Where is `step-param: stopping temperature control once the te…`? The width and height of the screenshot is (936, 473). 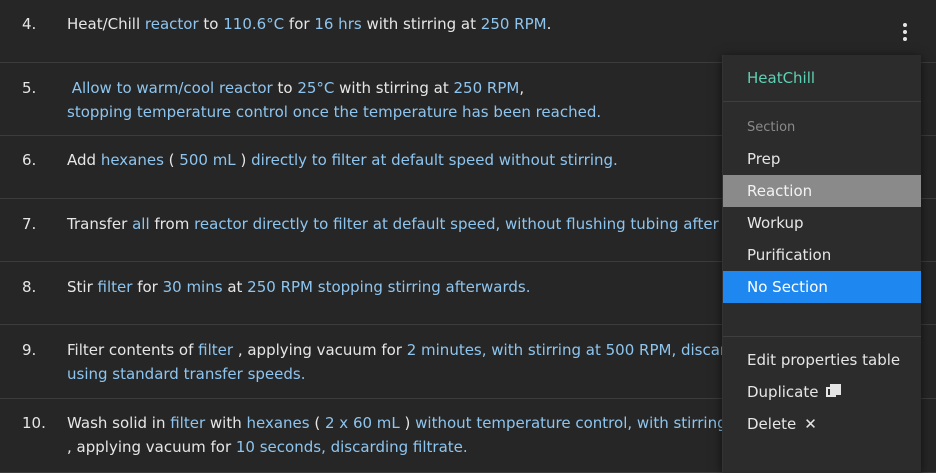
step-param: stopping temperature control once the te… is located at coordinates (334, 112).